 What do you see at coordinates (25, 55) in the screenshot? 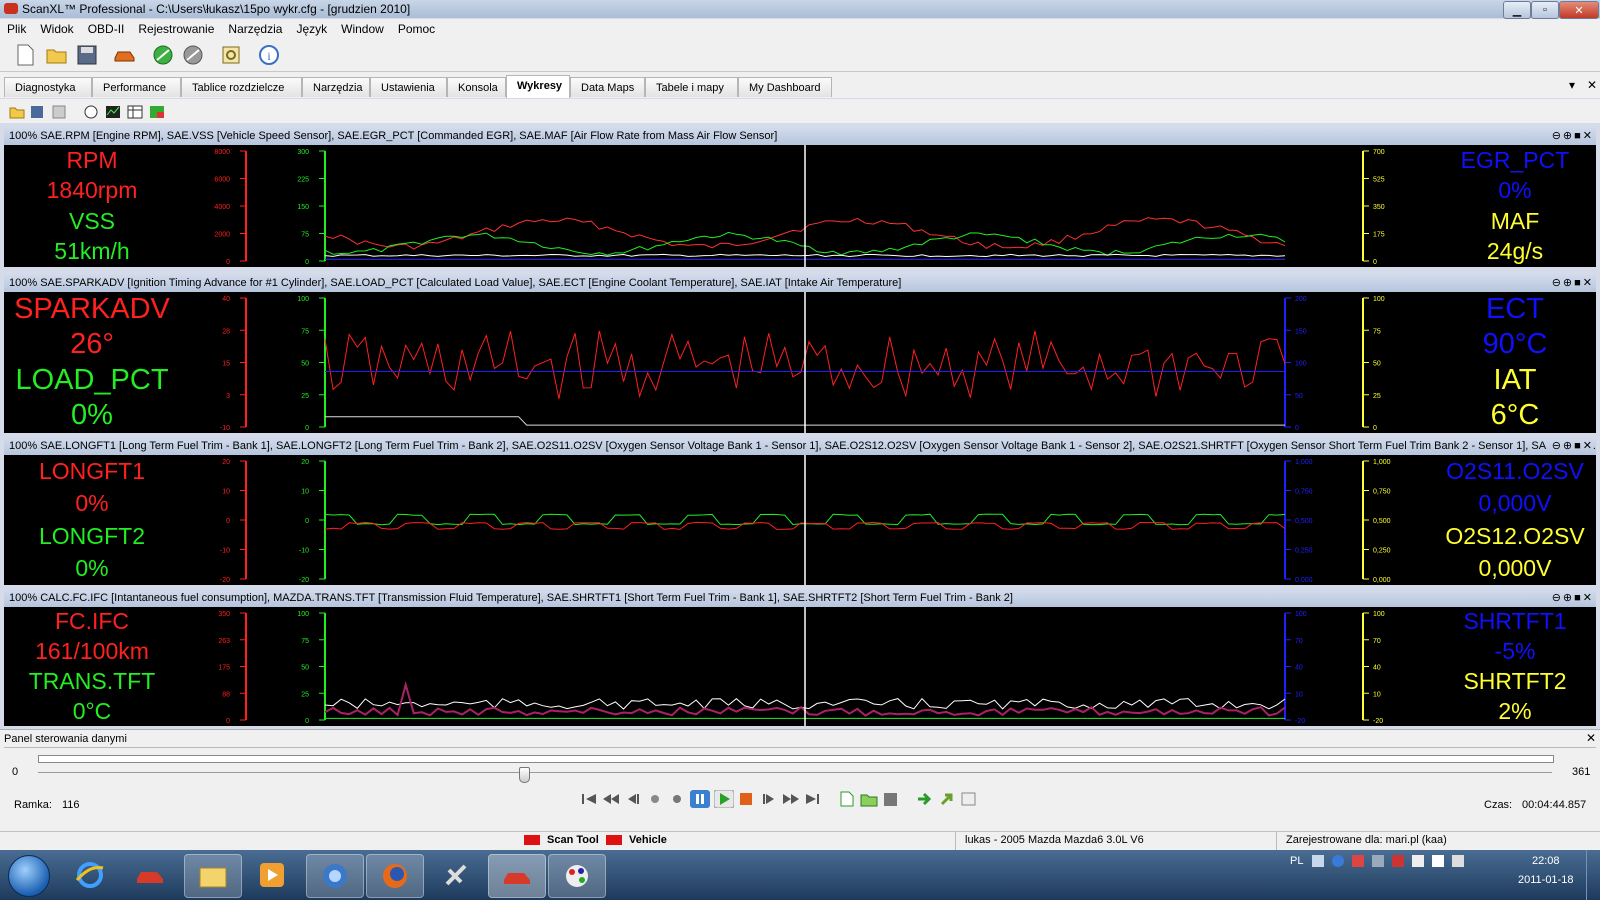
I see `new-file-icon` at bounding box center [25, 55].